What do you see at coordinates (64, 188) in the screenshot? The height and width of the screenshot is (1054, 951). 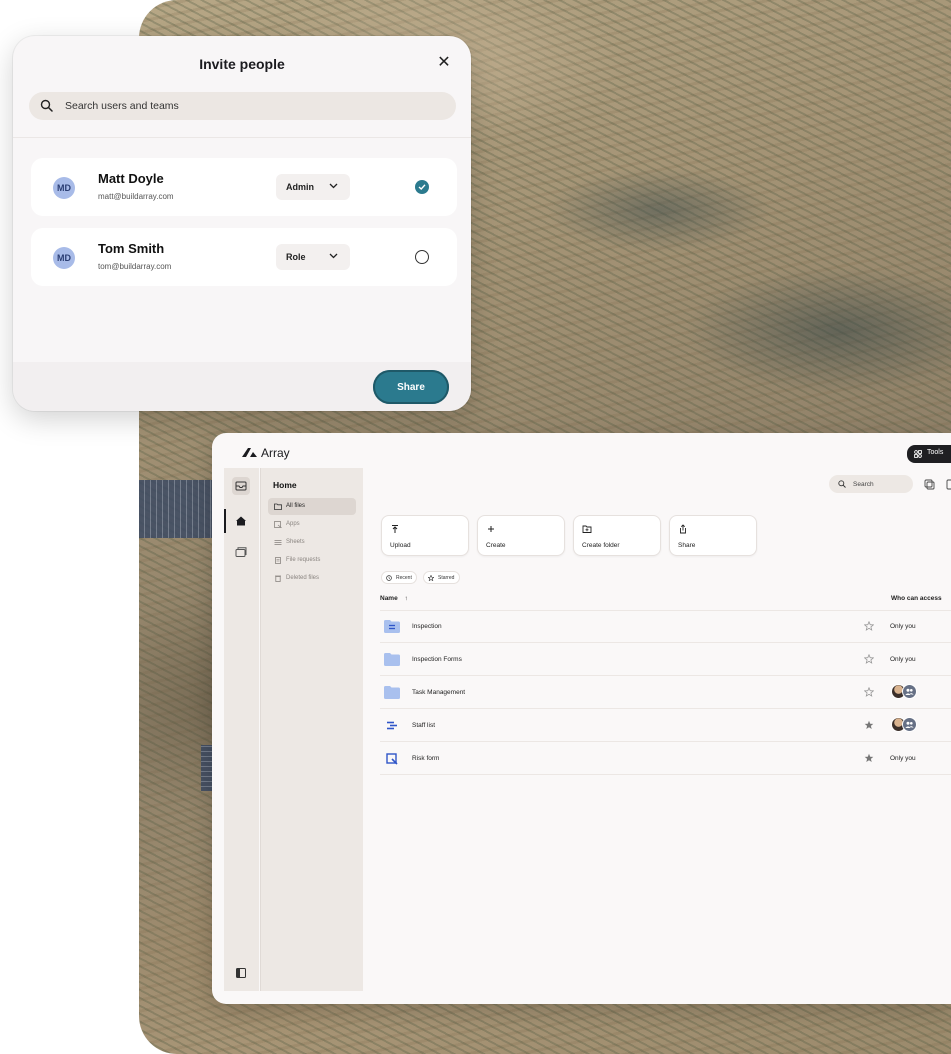 I see `avatar: MD` at bounding box center [64, 188].